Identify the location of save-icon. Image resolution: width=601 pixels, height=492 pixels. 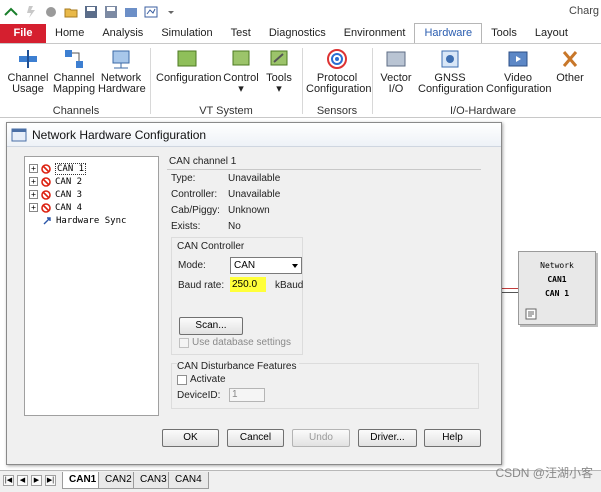
(91, 12).